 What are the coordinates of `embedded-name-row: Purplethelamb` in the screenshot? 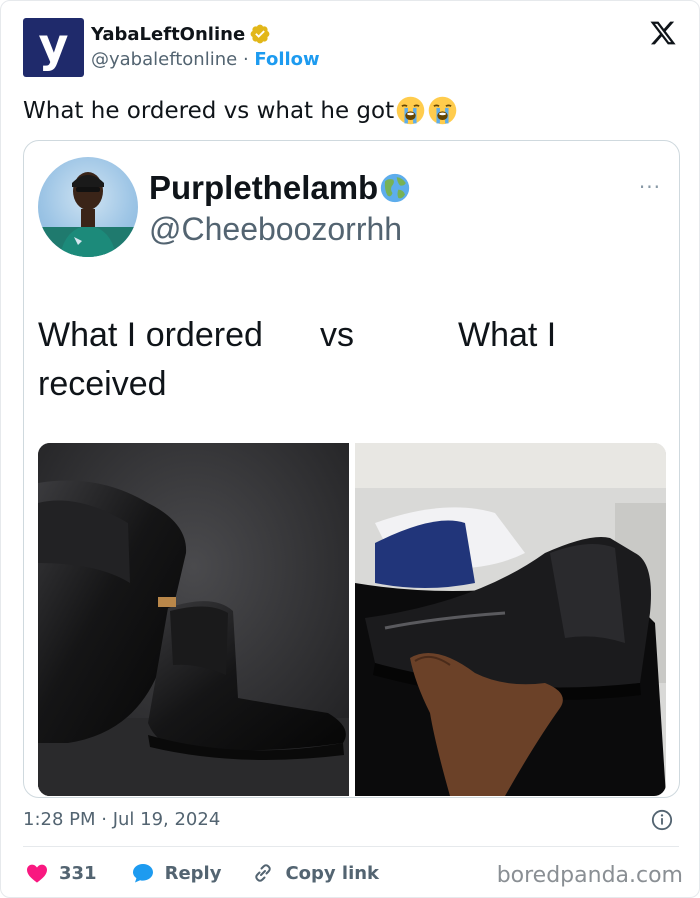 It's located at (279, 188).